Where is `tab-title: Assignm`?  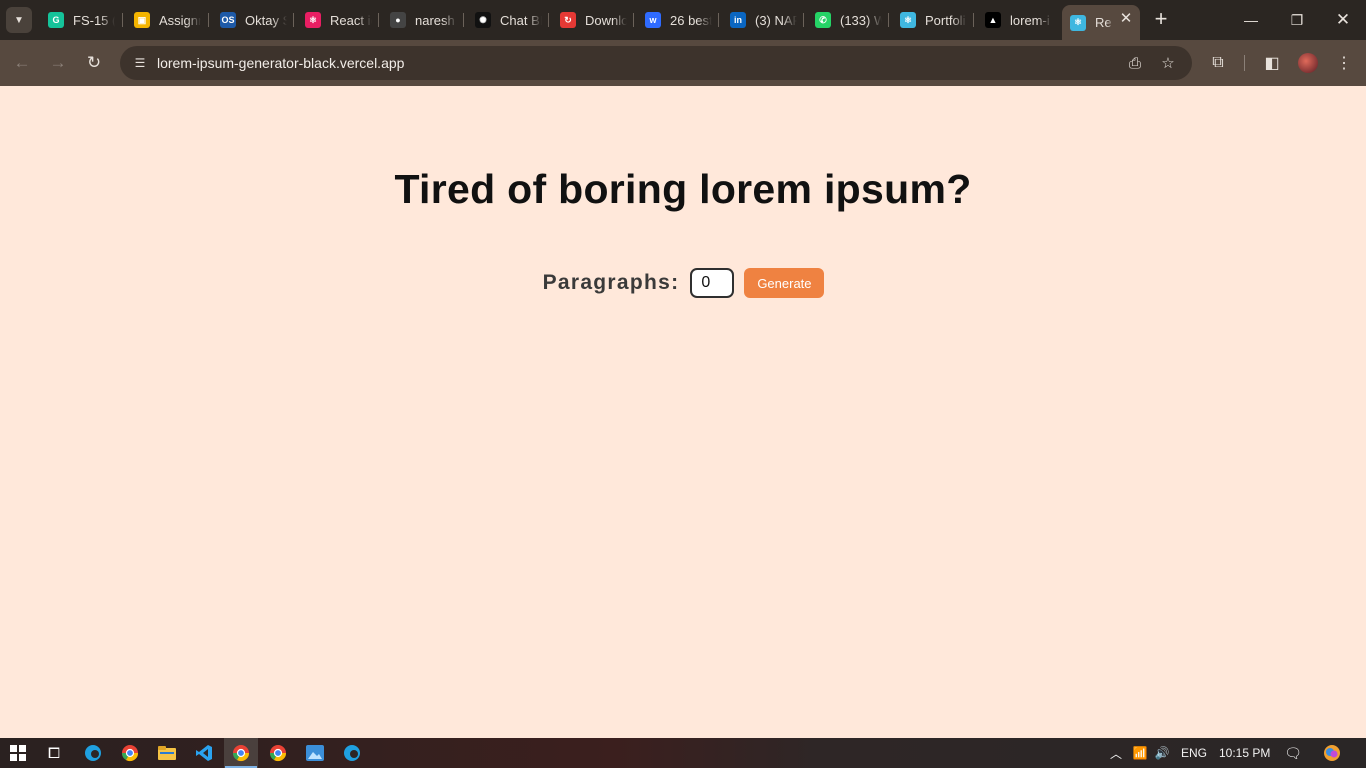 tab-title: Assignm is located at coordinates (180, 20).